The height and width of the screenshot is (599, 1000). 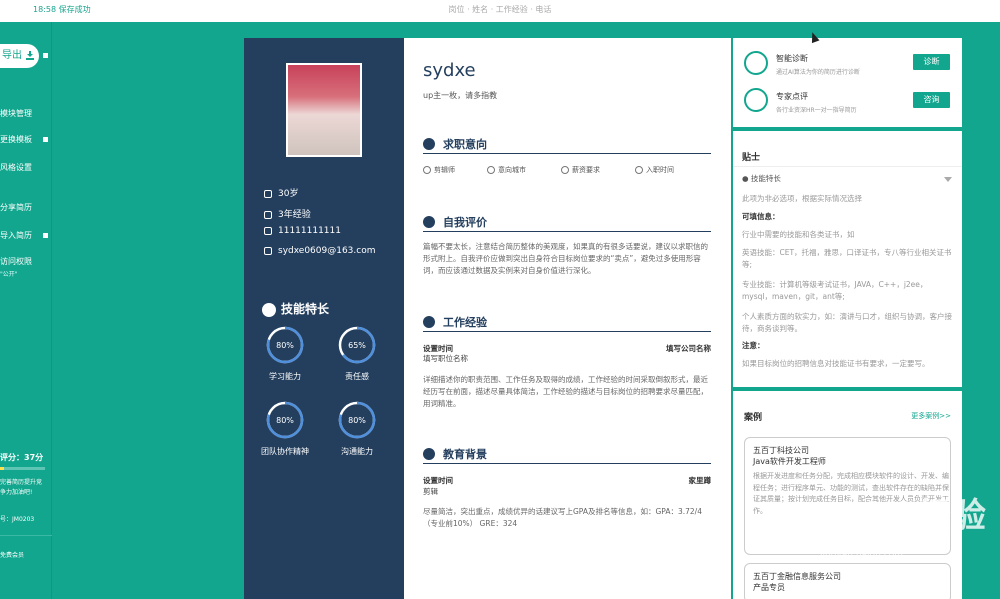 What do you see at coordinates (324, 110) in the screenshot?
I see `profile-photo` at bounding box center [324, 110].